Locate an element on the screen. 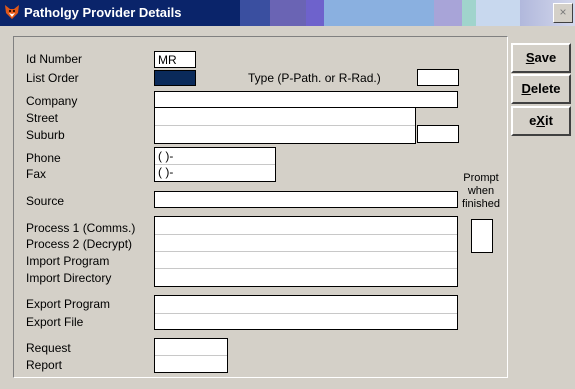  phone-field: ( )- is located at coordinates (165, 156).